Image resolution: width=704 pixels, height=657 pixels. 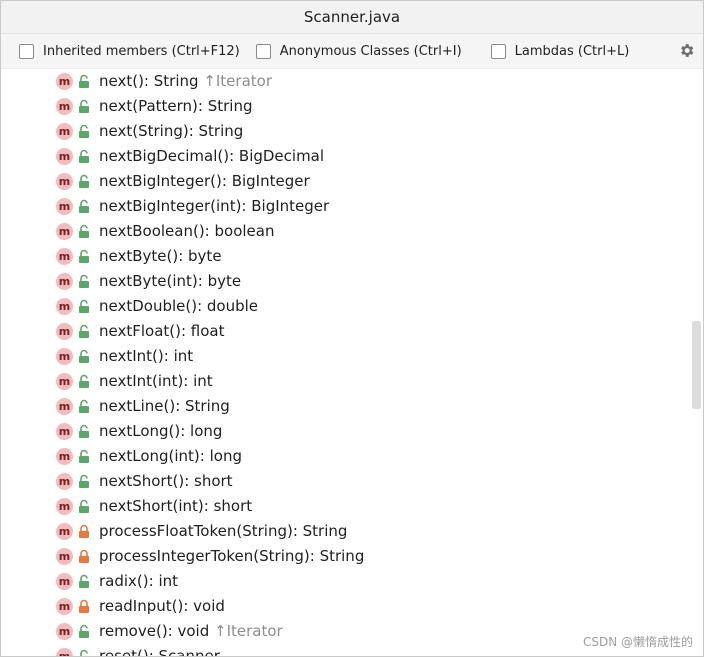 I want to click on member-row: m nextShort(): short, so click(x=346, y=481).